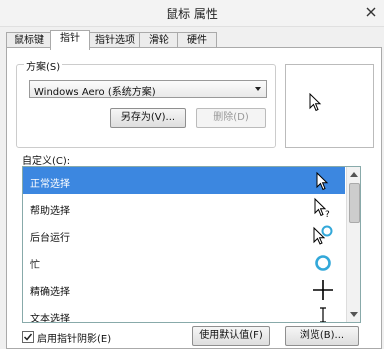 The height and width of the screenshot is (349, 384). What do you see at coordinates (231, 336) in the screenshot?
I see `use-default-button: 使用默认值(F)` at bounding box center [231, 336].